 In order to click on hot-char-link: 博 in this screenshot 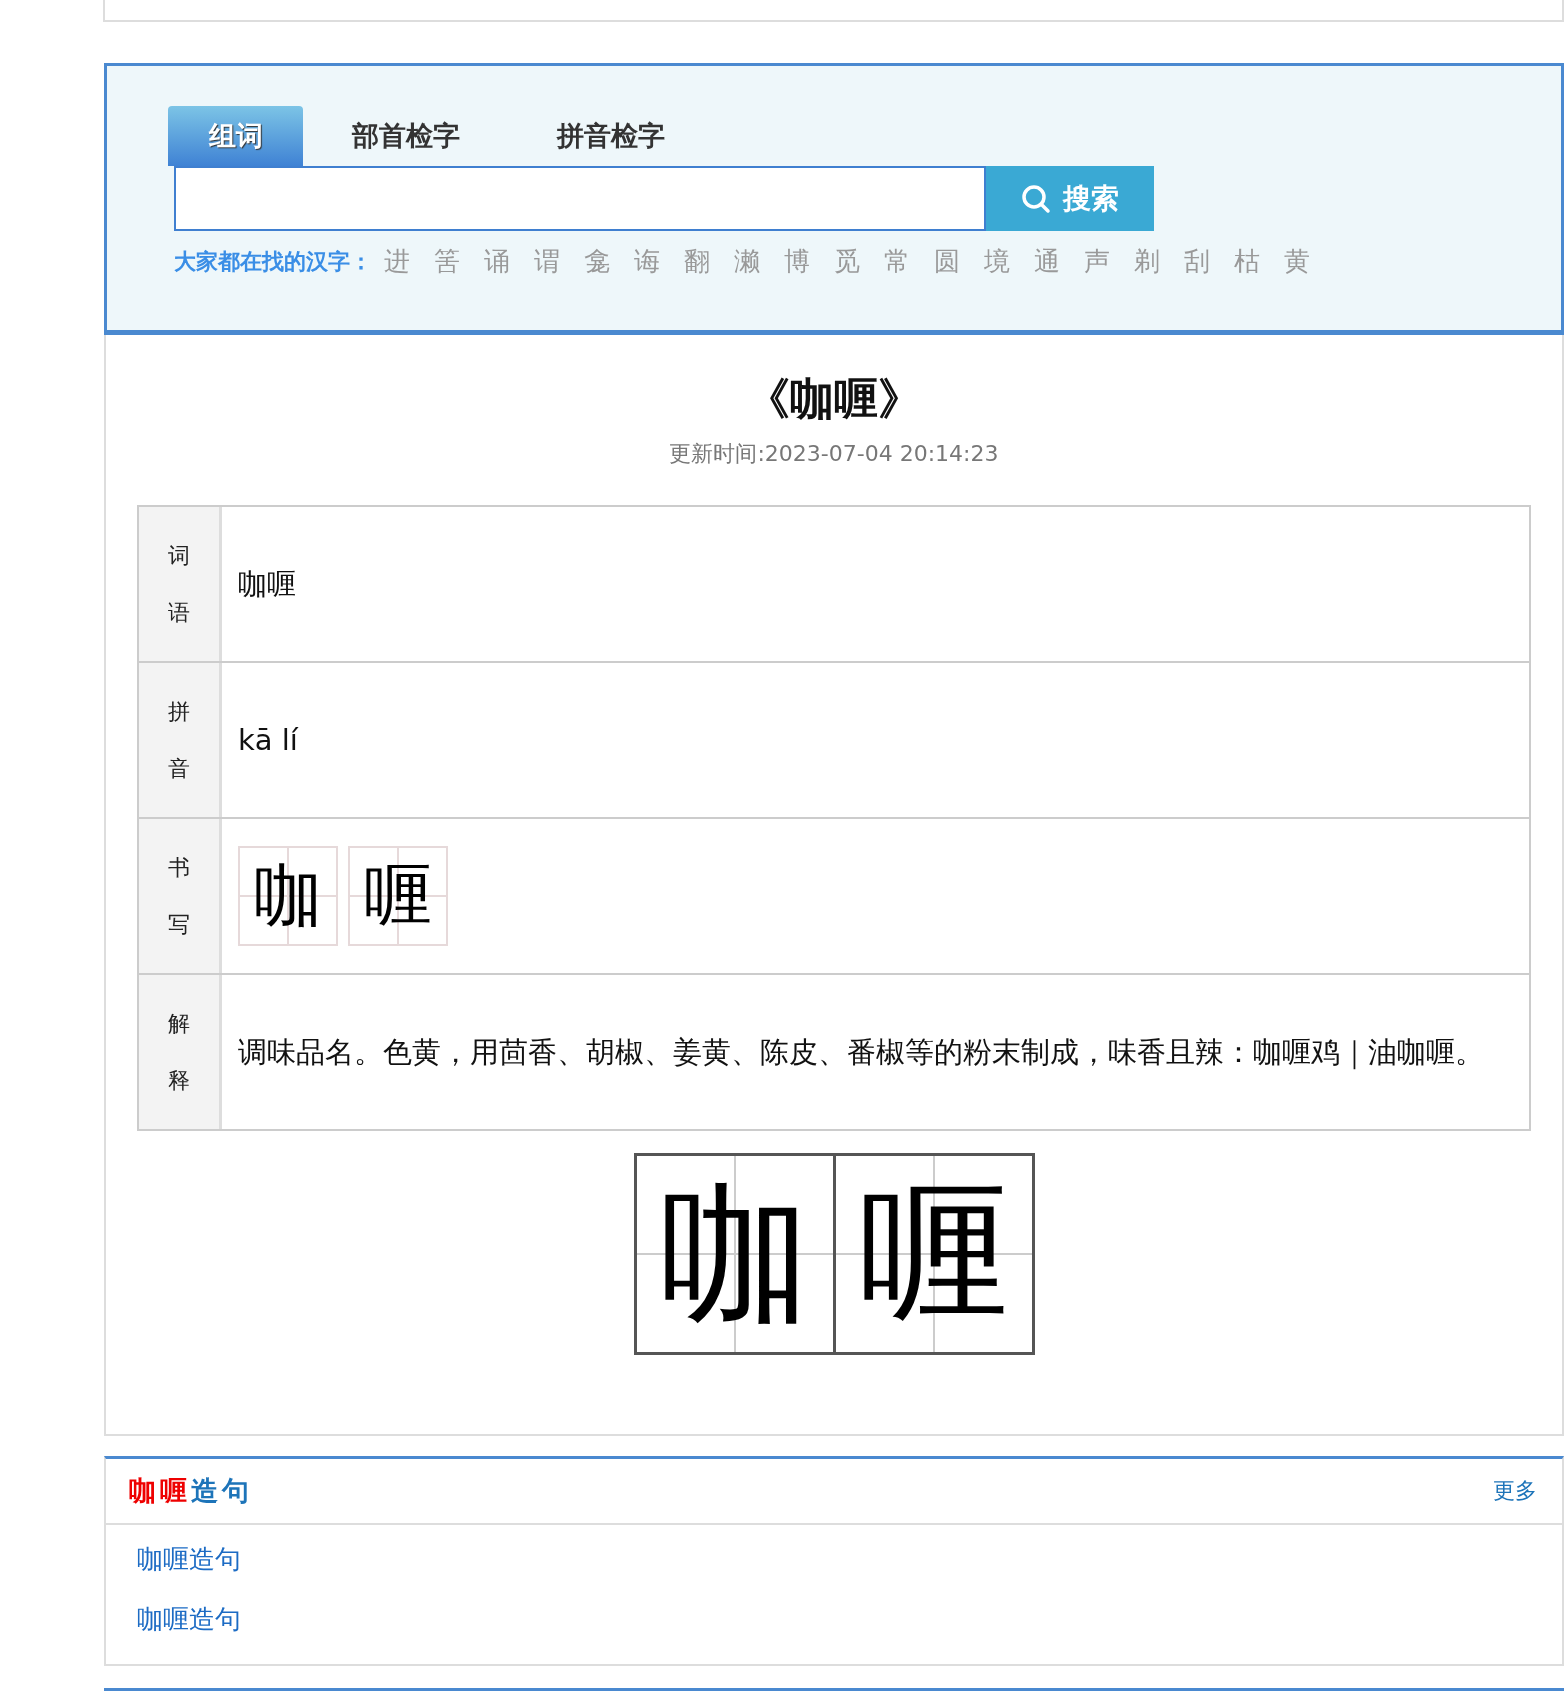, I will do `click(797, 261)`.